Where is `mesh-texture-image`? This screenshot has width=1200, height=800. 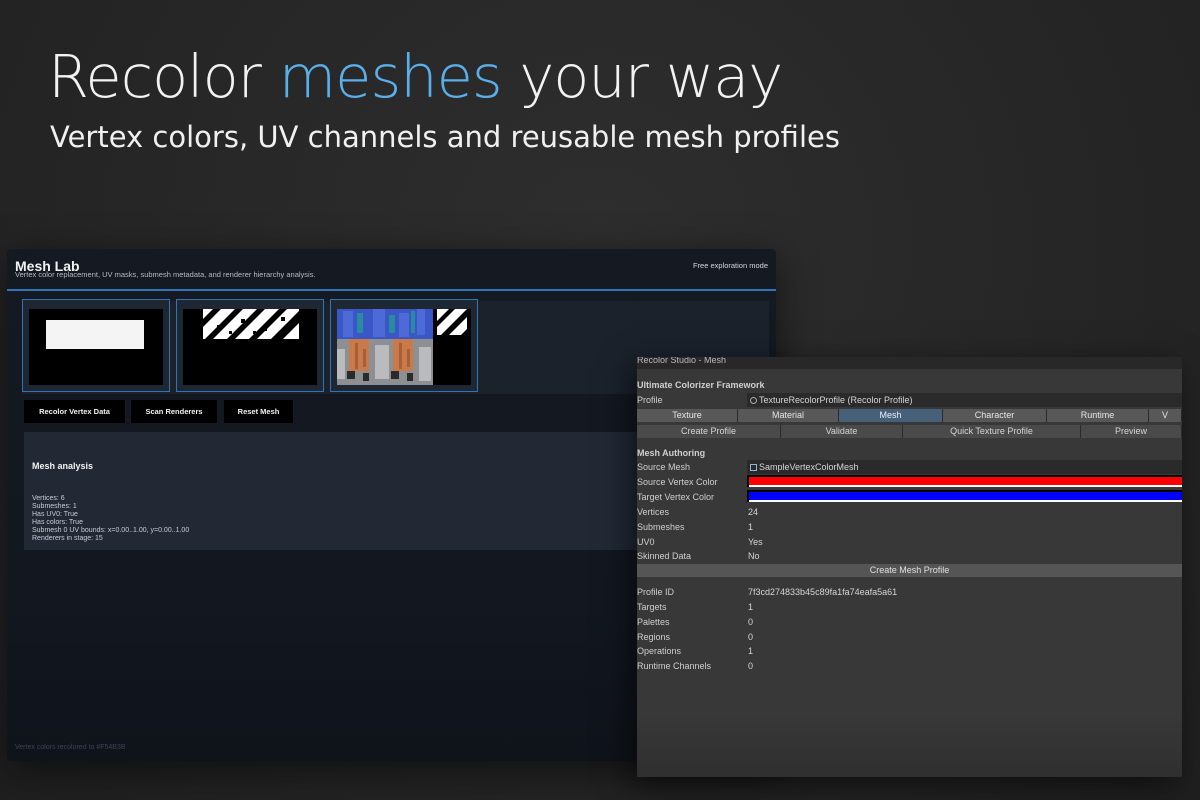 mesh-texture-image is located at coordinates (404, 347).